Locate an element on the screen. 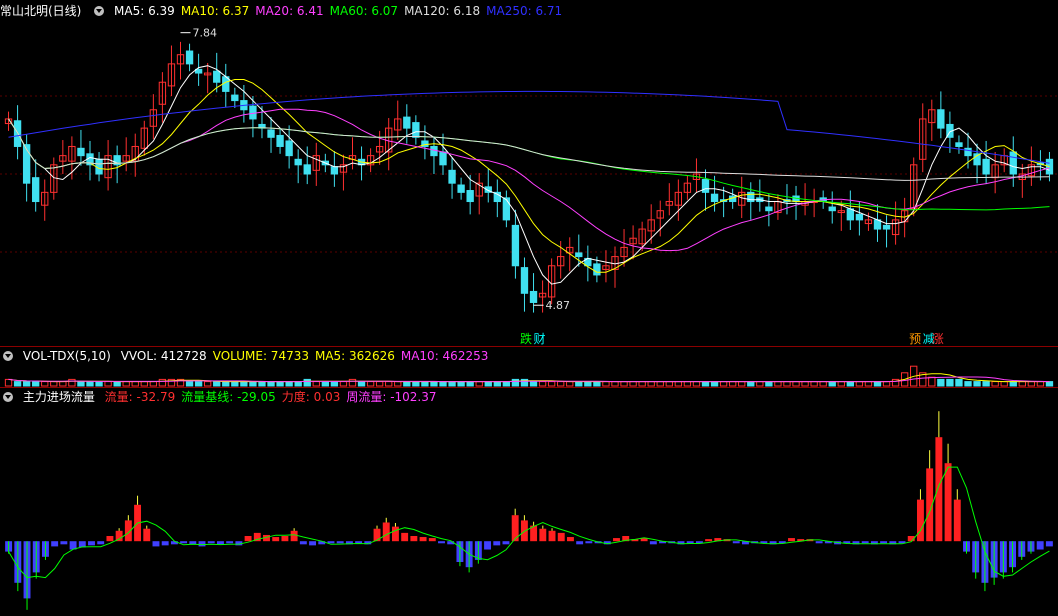  volume-ma-line is located at coordinates (529, 378).